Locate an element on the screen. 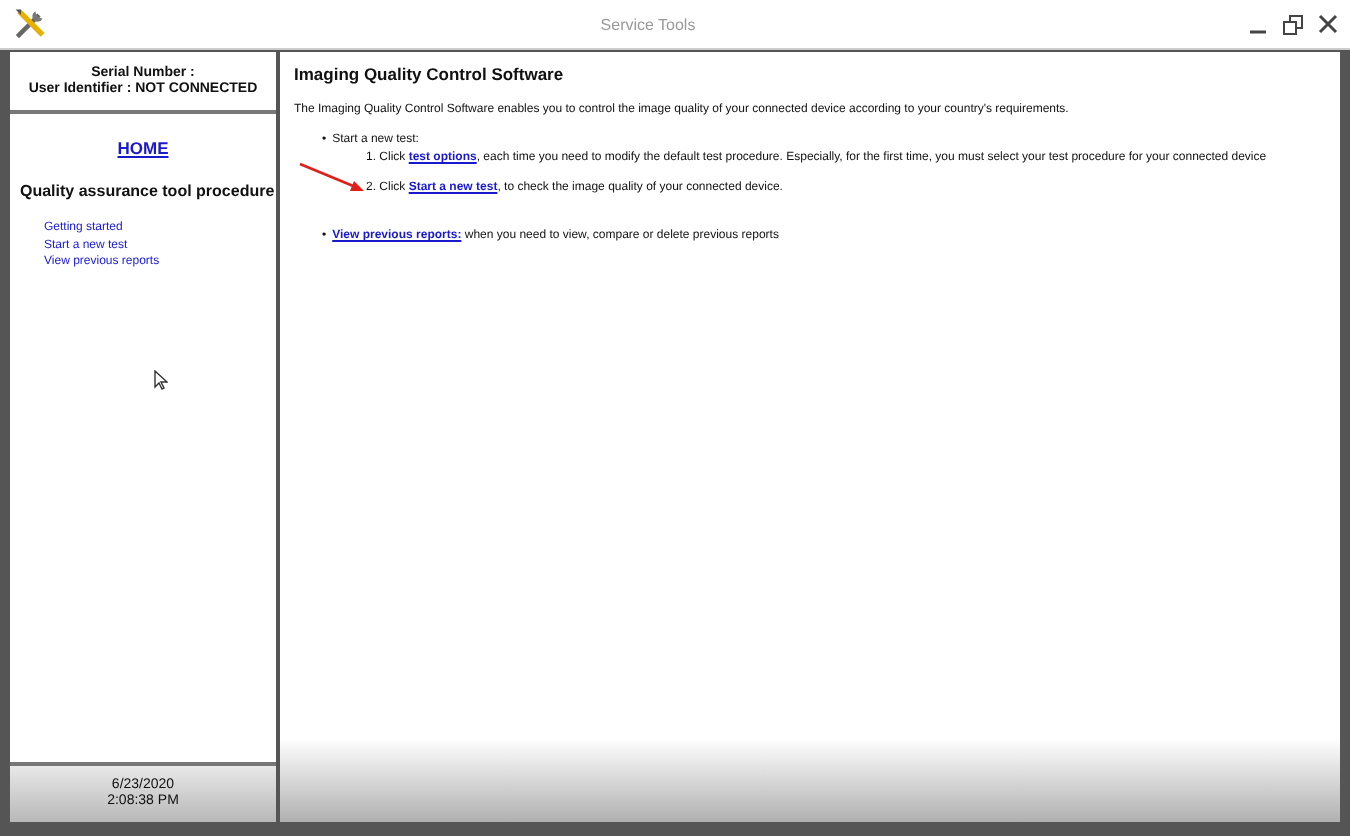 The width and height of the screenshot is (1350, 836). cursor-icon is located at coordinates (161, 380).